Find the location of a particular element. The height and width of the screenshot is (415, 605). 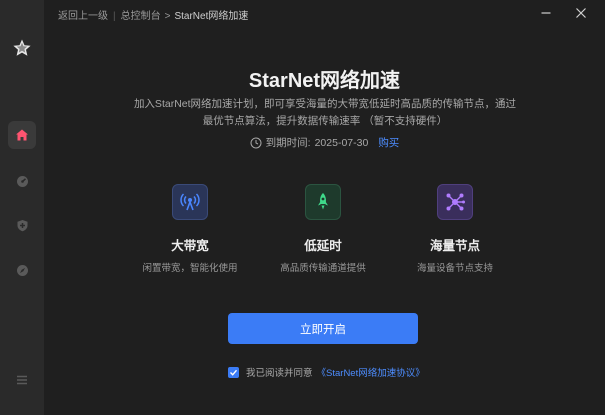

feature-name: 海量节点 is located at coordinates (454, 246).